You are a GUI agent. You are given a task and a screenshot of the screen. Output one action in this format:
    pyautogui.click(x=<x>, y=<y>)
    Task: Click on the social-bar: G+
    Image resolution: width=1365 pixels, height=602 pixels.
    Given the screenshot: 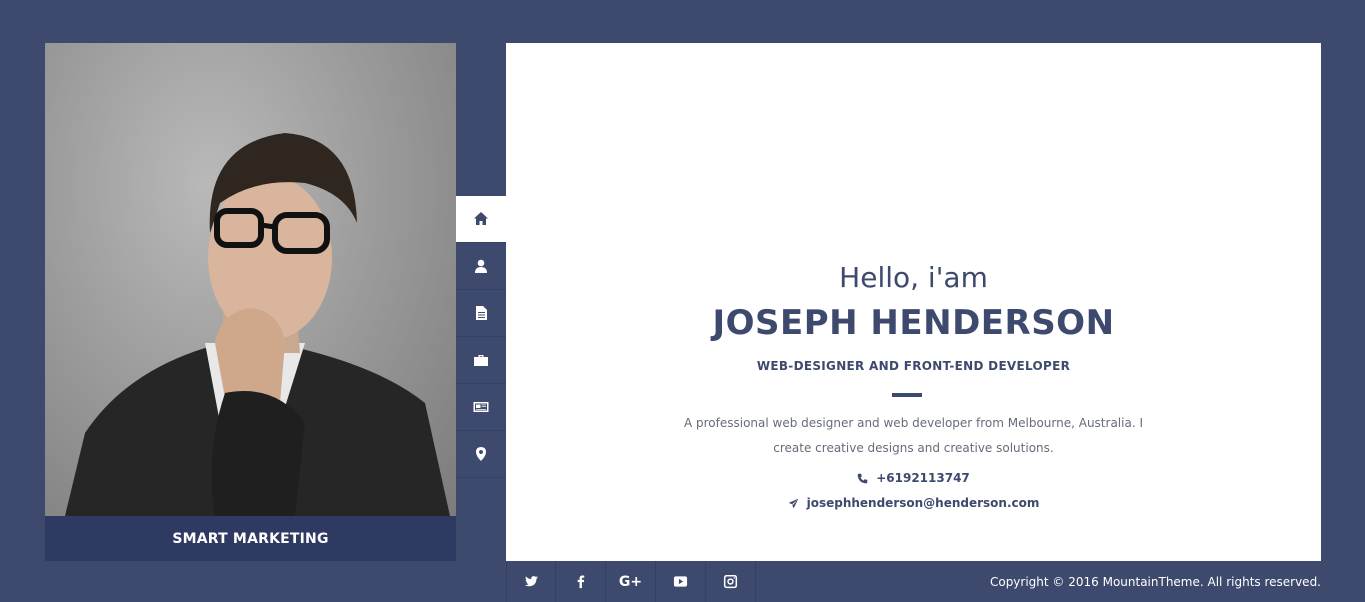 What is the action you would take?
    pyautogui.click(x=631, y=581)
    